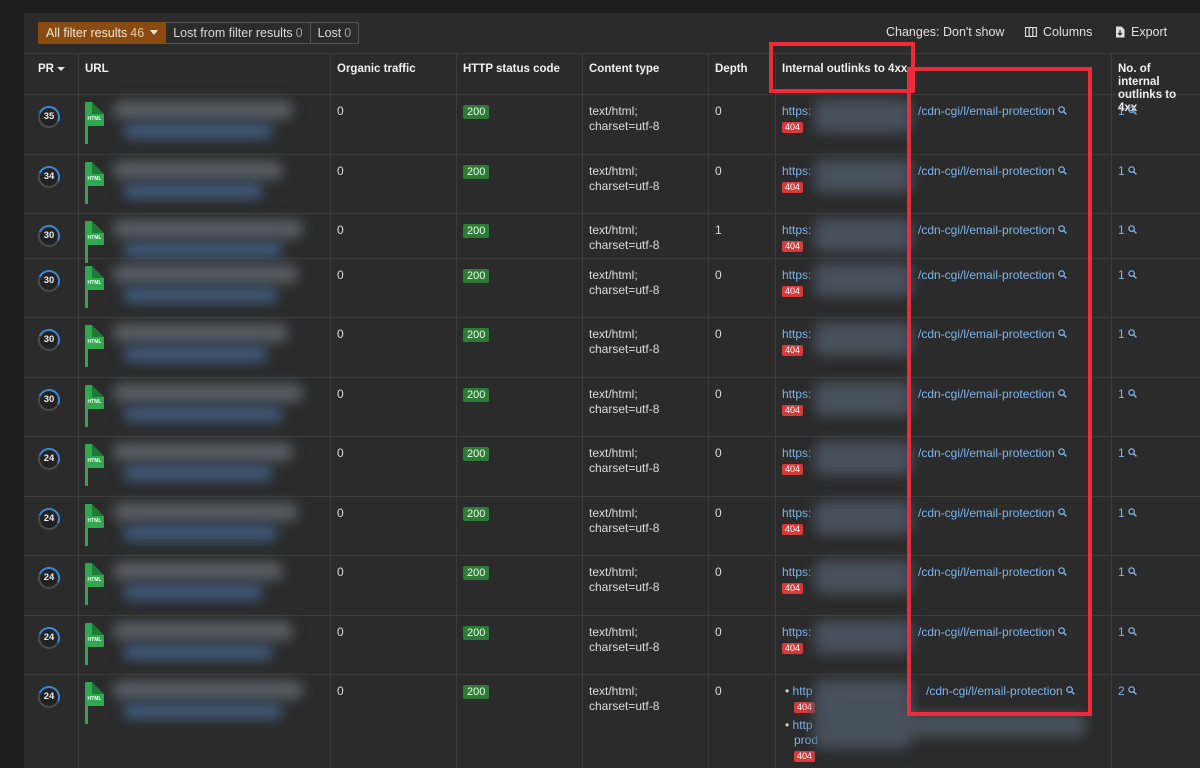  I want to click on http-status-cell: 200, so click(519, 236).